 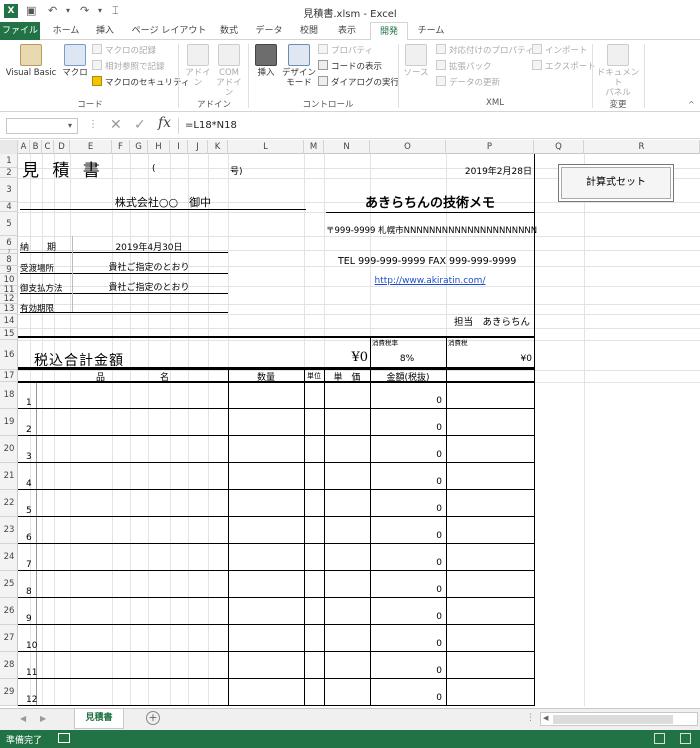 I want to click on col-header-o: O, so click(x=408, y=147).